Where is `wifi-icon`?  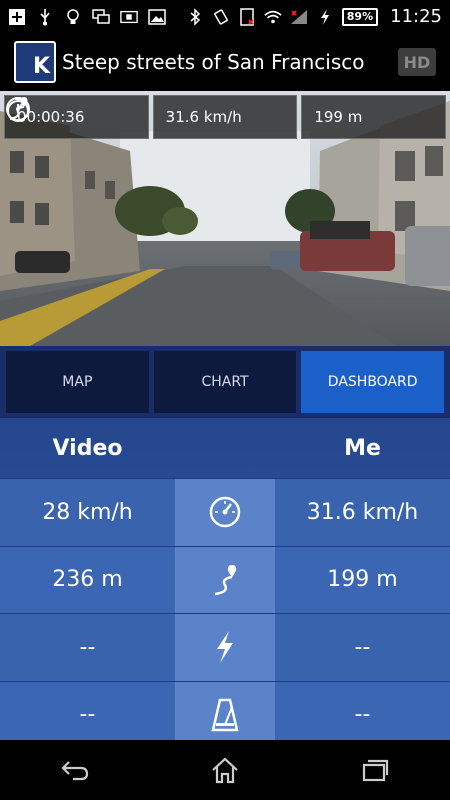
wifi-icon is located at coordinates (273, 17).